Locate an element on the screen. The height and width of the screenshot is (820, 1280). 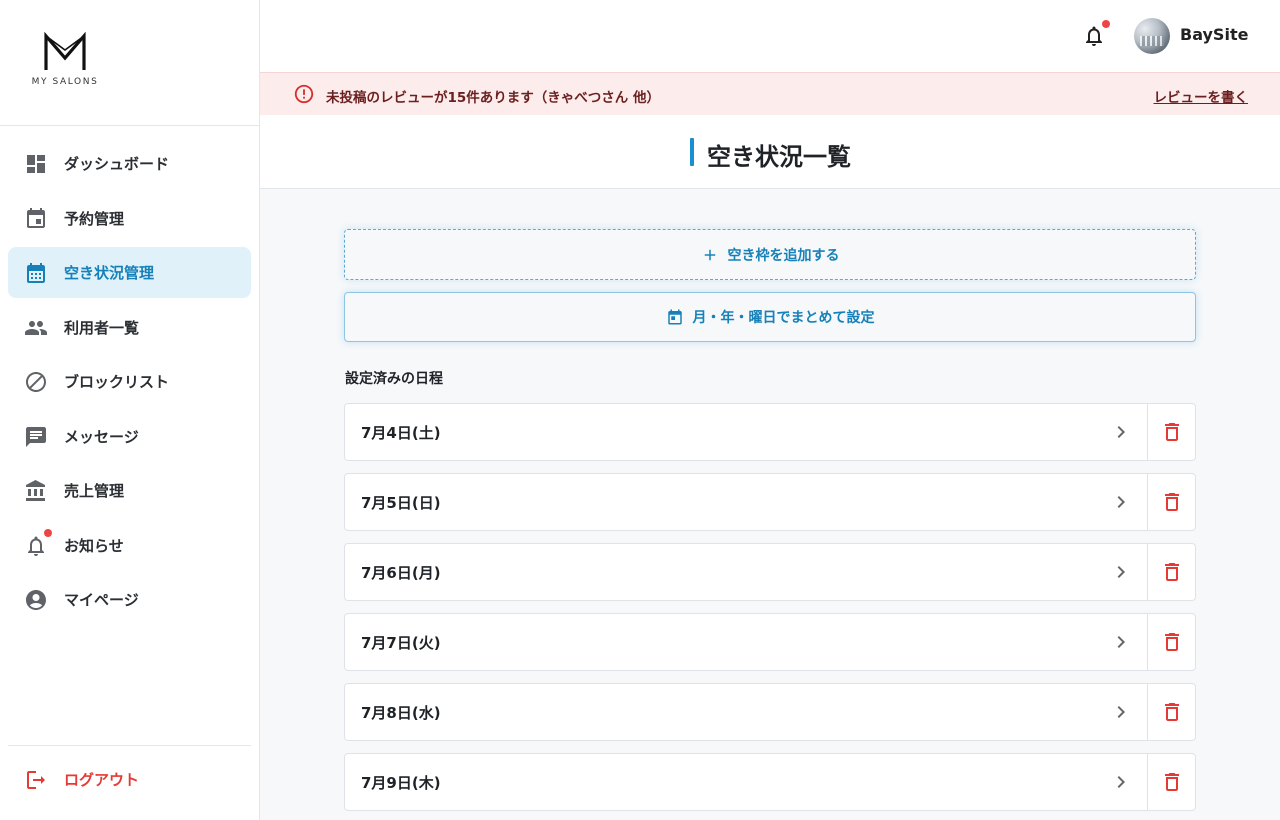
sidebar-item-label: メッセージ is located at coordinates (101, 436).